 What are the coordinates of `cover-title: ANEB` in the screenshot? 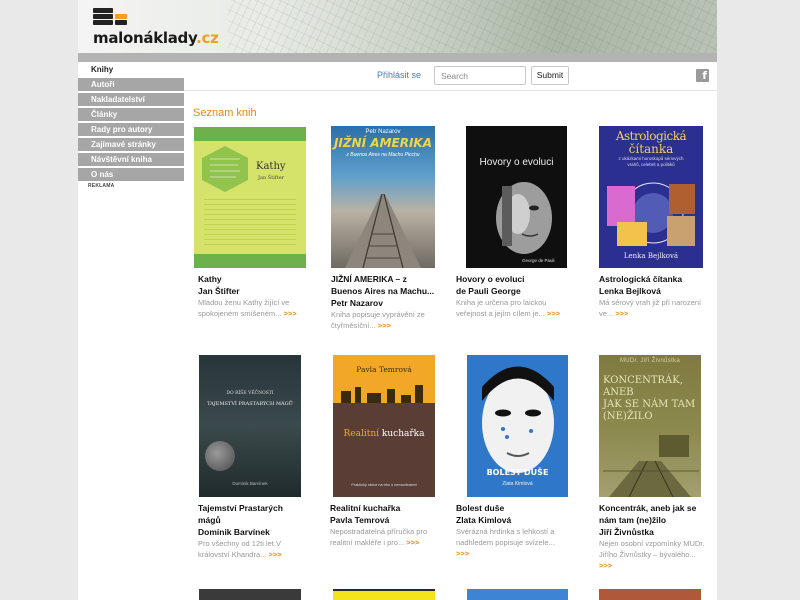 It's located at (618, 392).